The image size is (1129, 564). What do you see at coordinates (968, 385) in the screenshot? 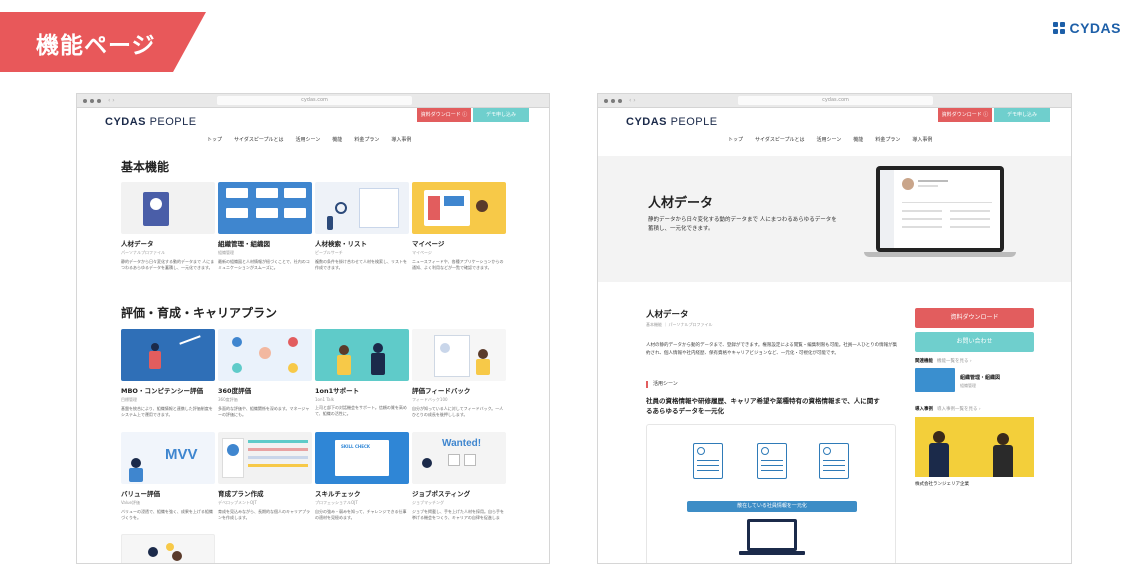
I see `related-feature-sub: 組織管理` at bounding box center [968, 385].